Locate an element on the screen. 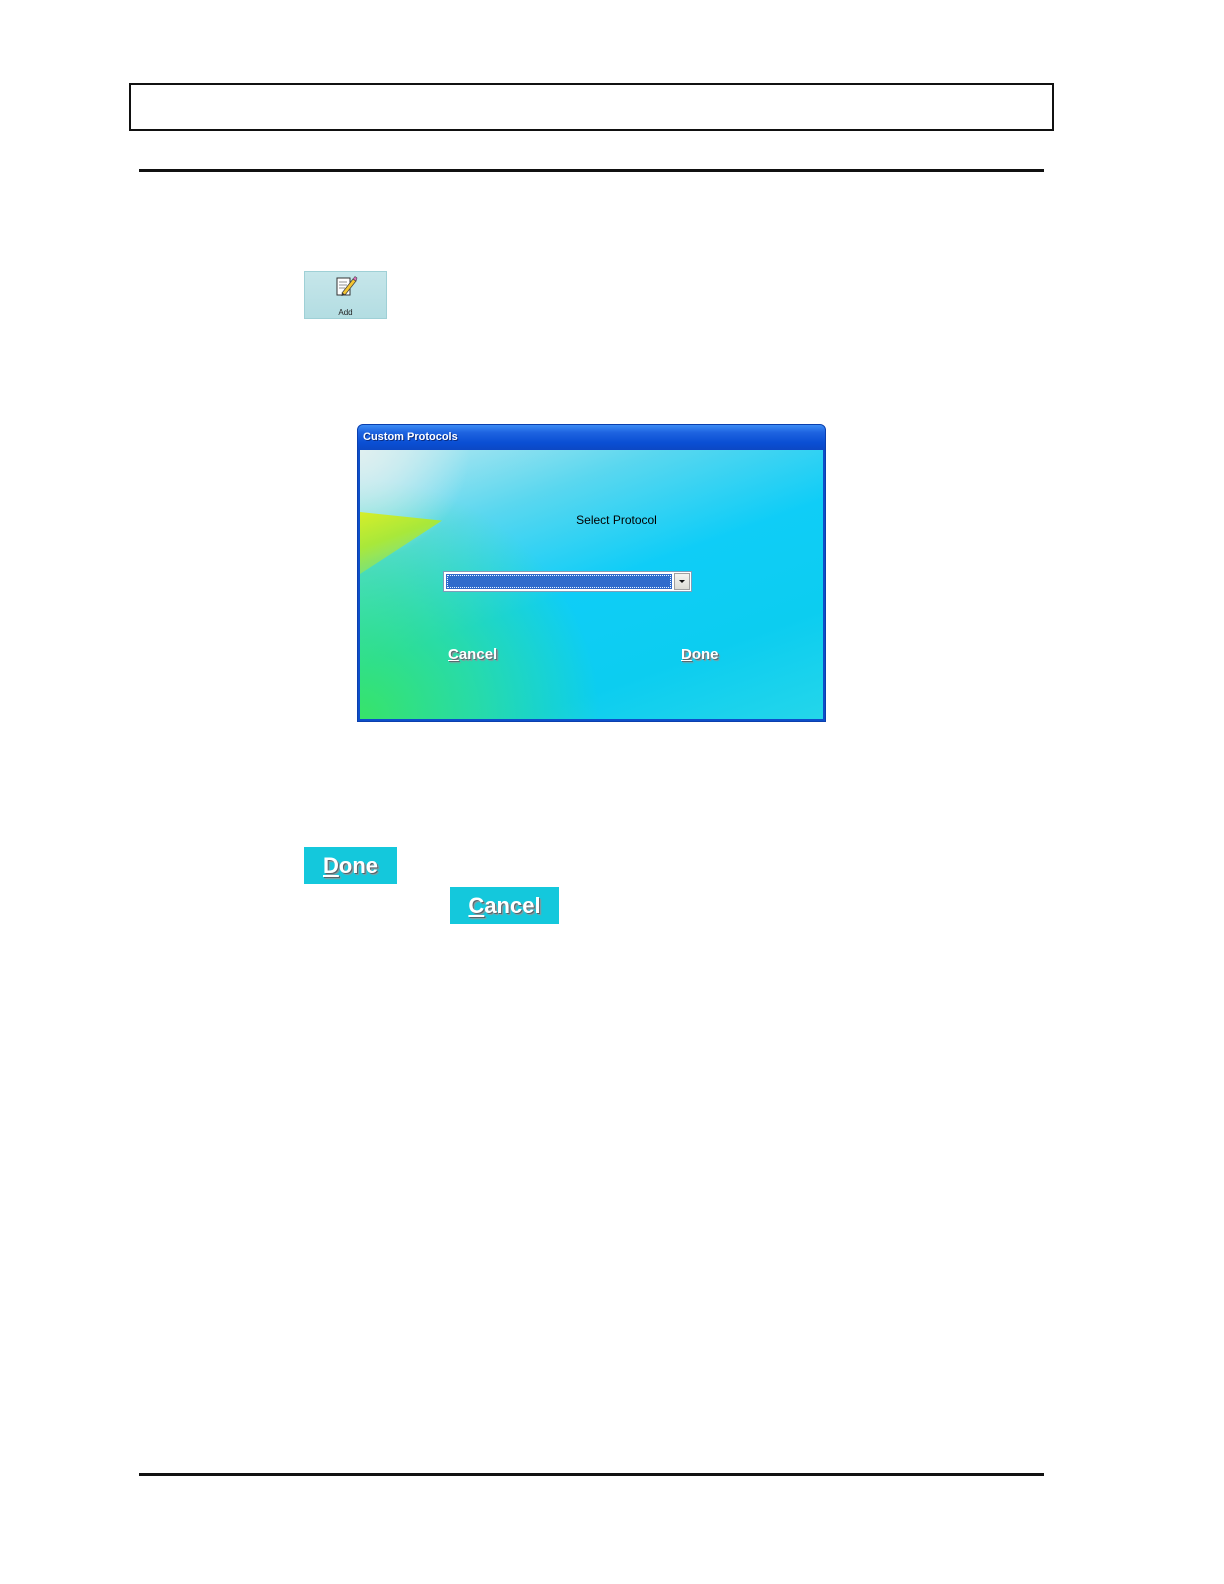 The width and height of the screenshot is (1224, 1584). chevron-down-icon is located at coordinates (682, 581).